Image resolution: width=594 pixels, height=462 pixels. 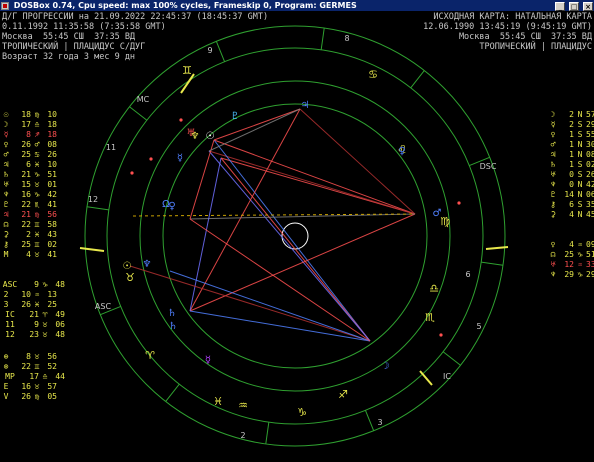 I want to click on house-number-label: 11, so click(x=111, y=147).